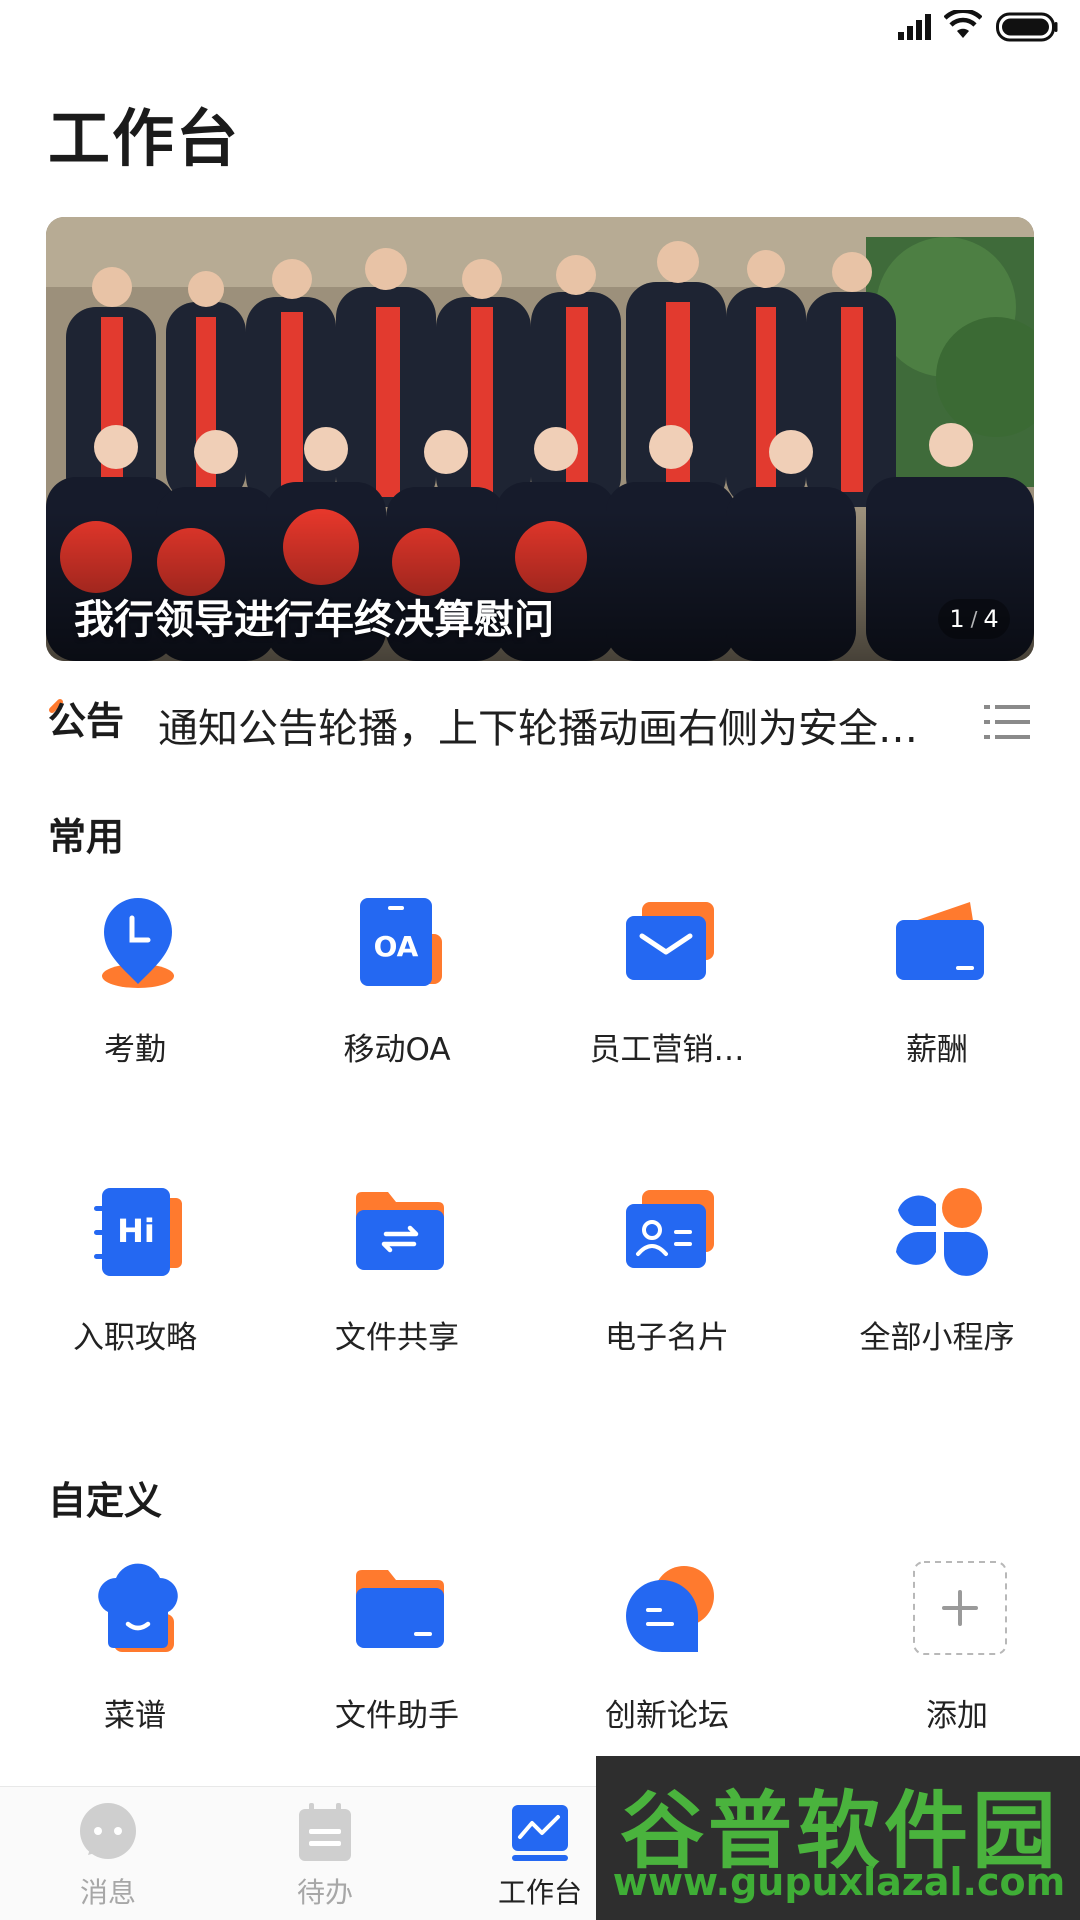 This screenshot has width=1080, height=1920. What do you see at coordinates (135, 1338) in the screenshot?
I see `app-label: 入职攻略` at bounding box center [135, 1338].